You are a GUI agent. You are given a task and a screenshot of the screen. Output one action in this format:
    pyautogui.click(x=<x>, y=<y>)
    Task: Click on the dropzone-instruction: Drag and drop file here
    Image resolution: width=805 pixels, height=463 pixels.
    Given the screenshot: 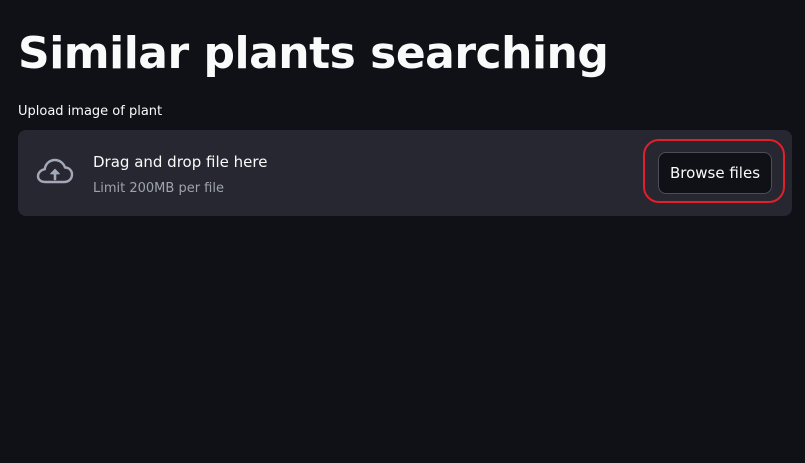 What is the action you would take?
    pyautogui.click(x=180, y=162)
    